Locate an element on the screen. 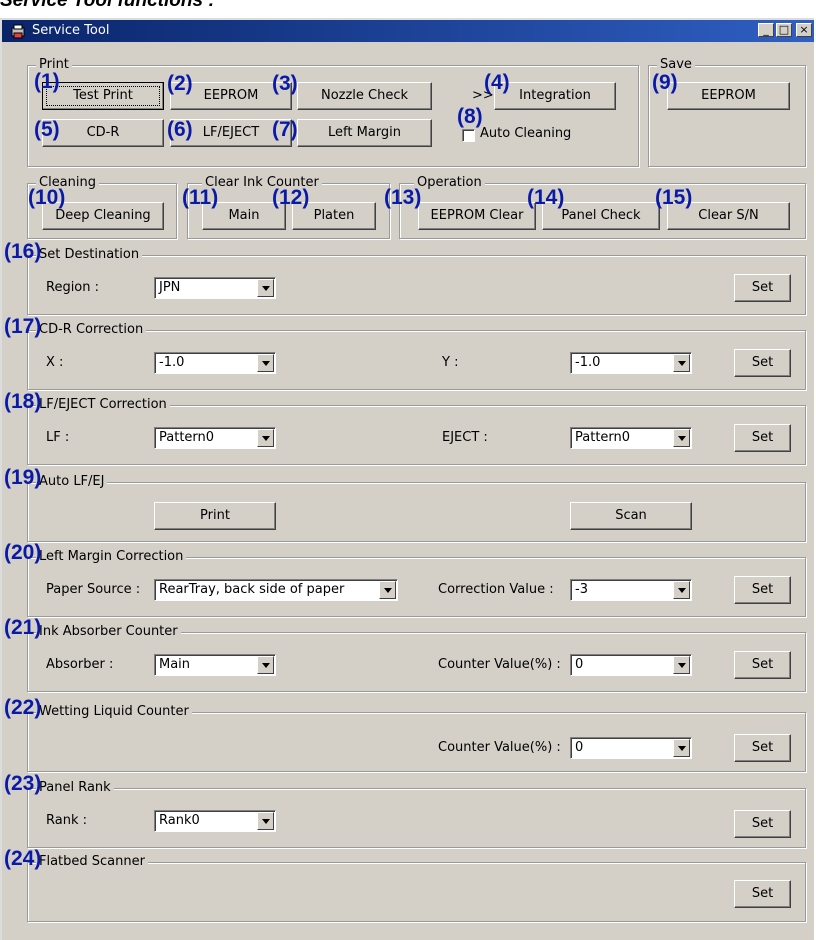 The height and width of the screenshot is (940, 816). auto-cleaning-label: Auto Cleaning is located at coordinates (525, 133).